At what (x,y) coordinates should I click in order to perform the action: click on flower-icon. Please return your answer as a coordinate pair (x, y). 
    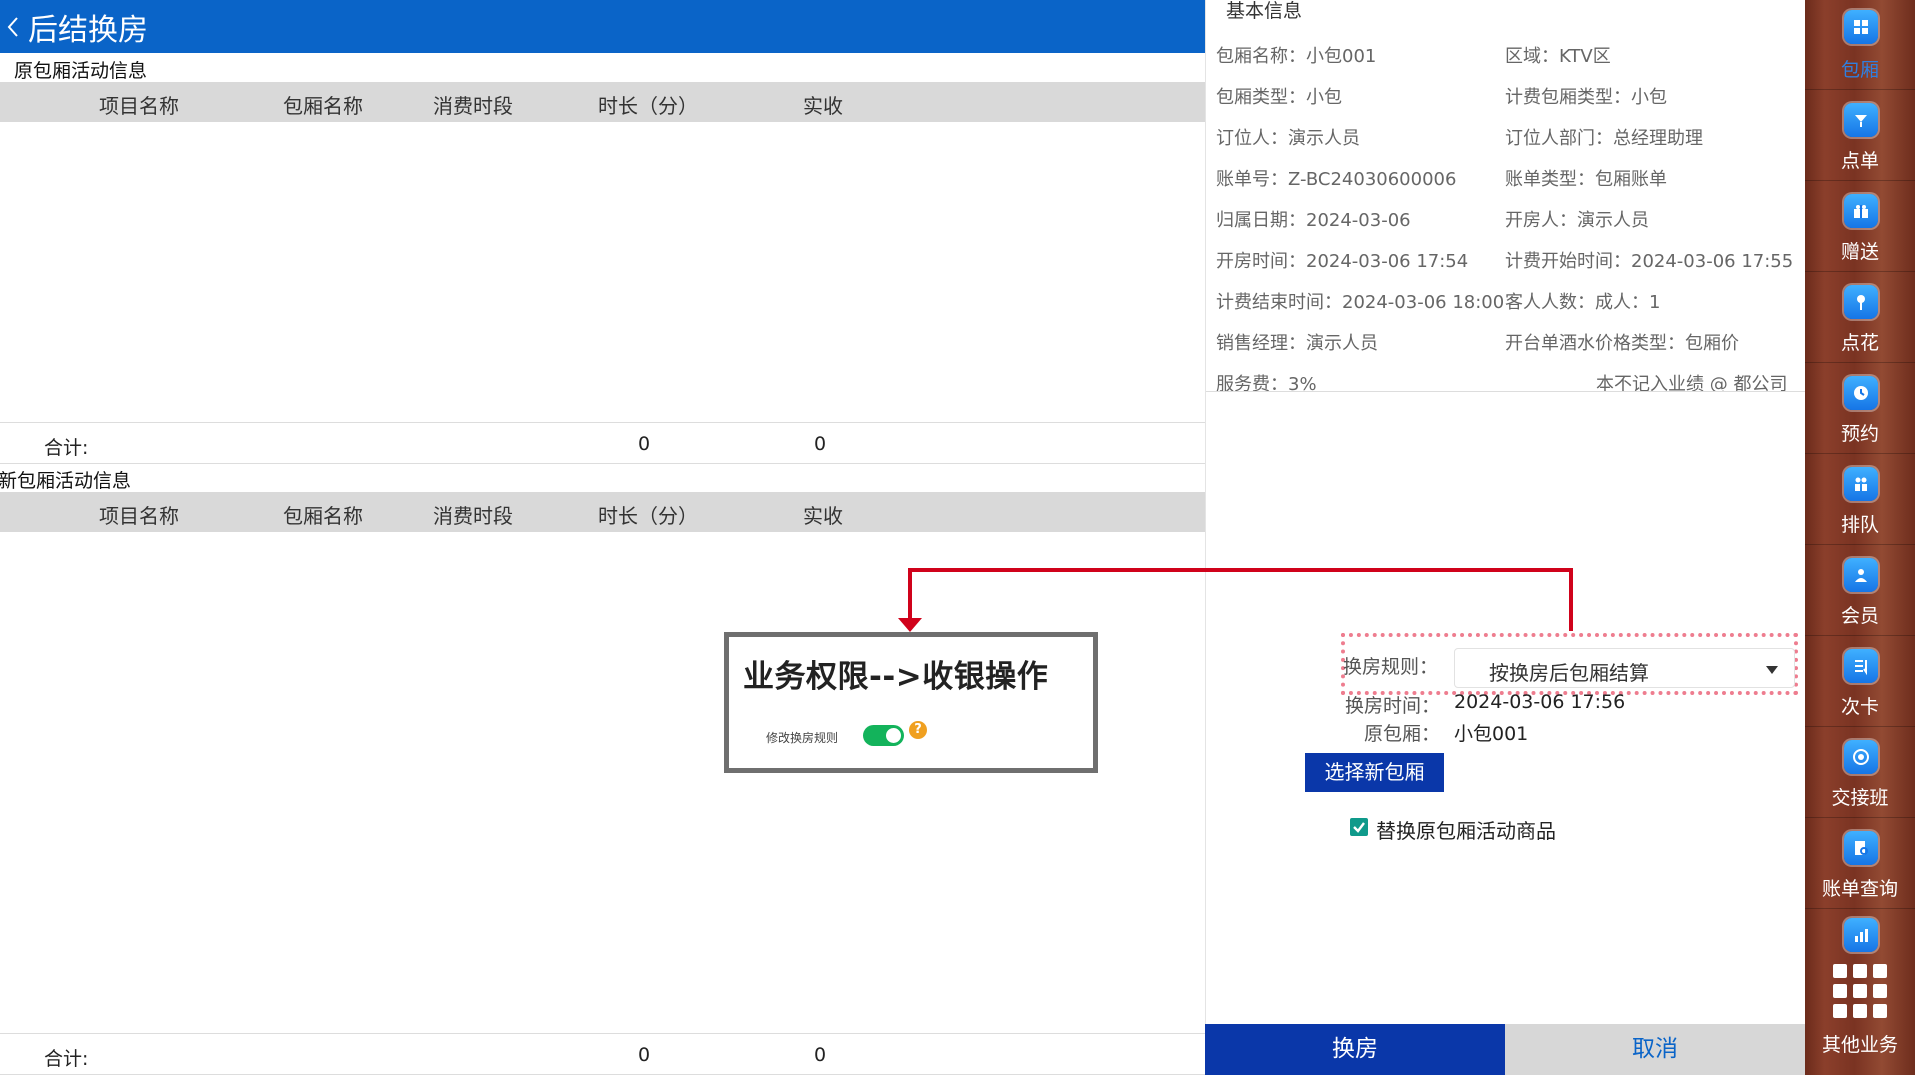
    Looking at the image, I should click on (1861, 302).